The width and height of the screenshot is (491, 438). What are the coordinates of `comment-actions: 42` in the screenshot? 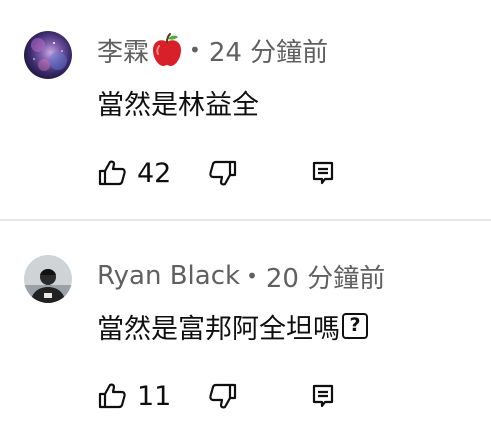 It's located at (247, 173).